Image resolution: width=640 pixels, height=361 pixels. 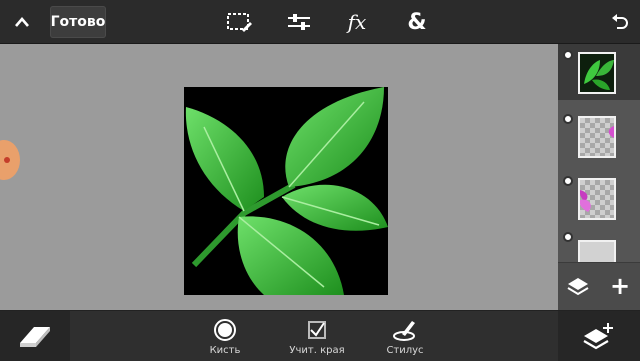 I want to click on eraser-icon, so click(x=35, y=337).